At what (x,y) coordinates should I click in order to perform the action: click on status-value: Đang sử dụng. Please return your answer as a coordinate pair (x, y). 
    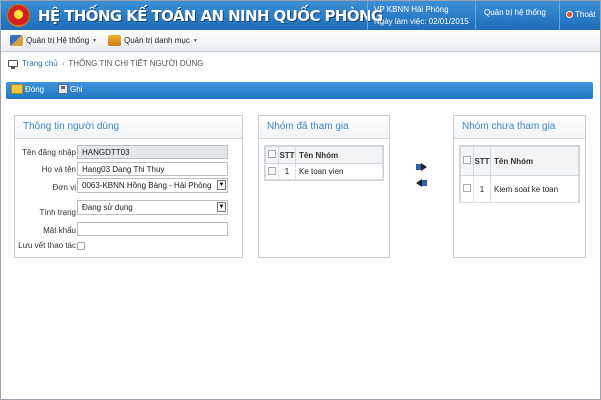
    Looking at the image, I should click on (107, 207).